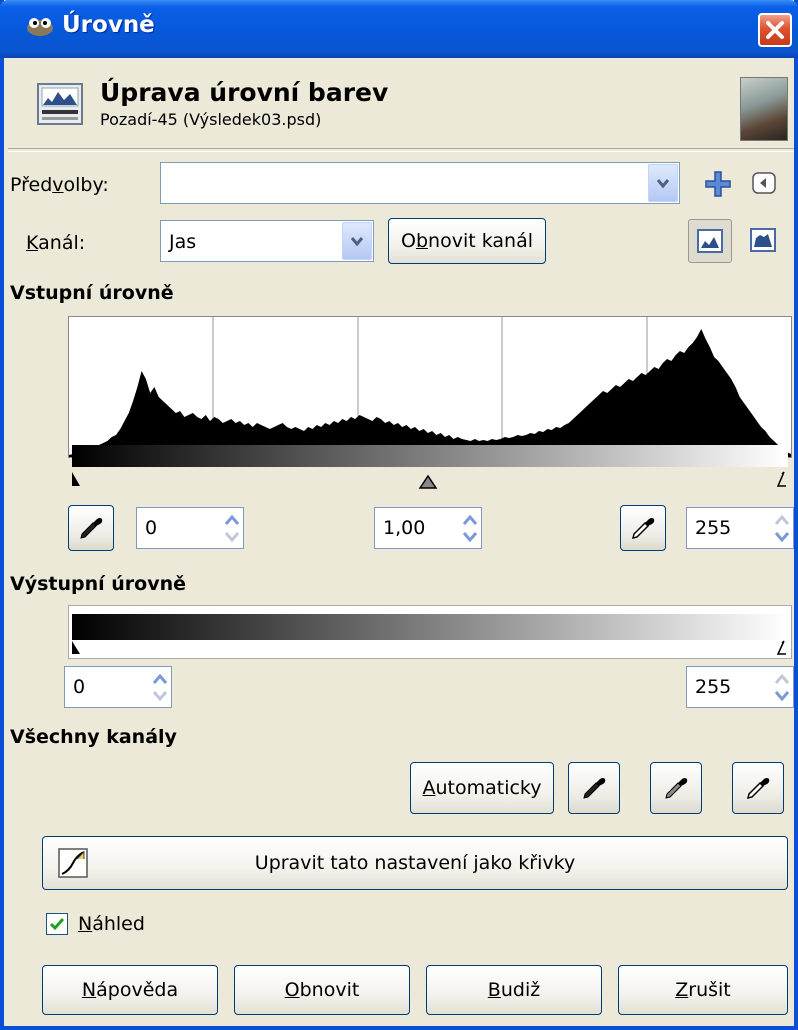  I want to click on all-channels-heading: Všechny kanály, so click(93, 737).